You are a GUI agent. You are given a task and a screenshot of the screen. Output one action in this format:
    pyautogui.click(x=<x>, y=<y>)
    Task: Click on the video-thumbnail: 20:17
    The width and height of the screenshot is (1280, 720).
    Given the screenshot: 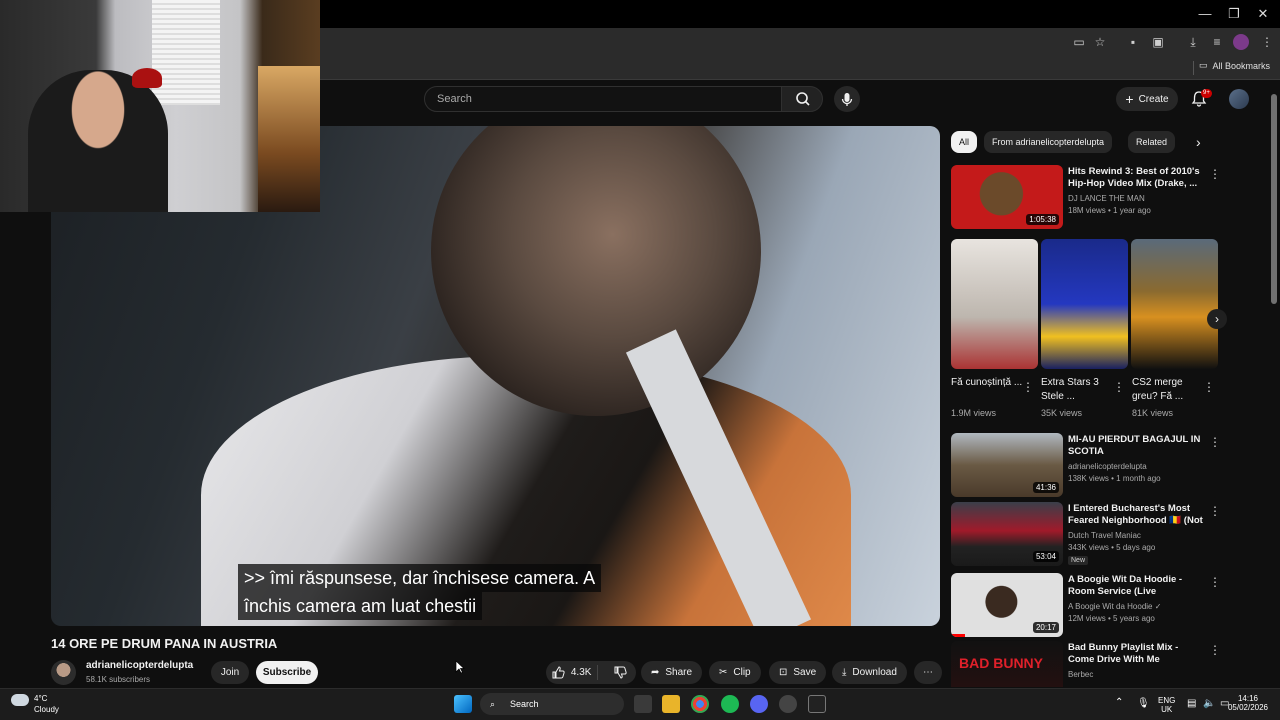 What is the action you would take?
    pyautogui.click(x=1007, y=605)
    